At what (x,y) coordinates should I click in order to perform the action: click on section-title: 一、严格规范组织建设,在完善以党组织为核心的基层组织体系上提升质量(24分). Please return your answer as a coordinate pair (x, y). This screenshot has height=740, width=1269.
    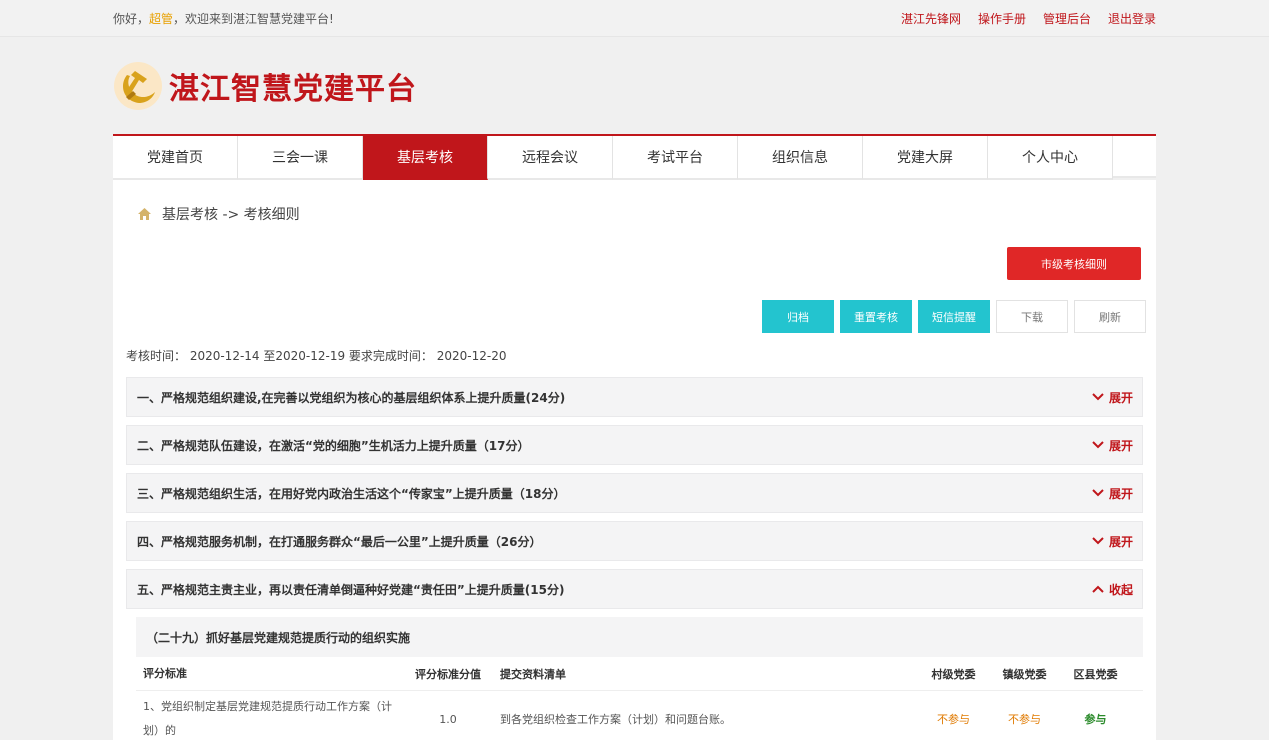
    Looking at the image, I should click on (351, 397).